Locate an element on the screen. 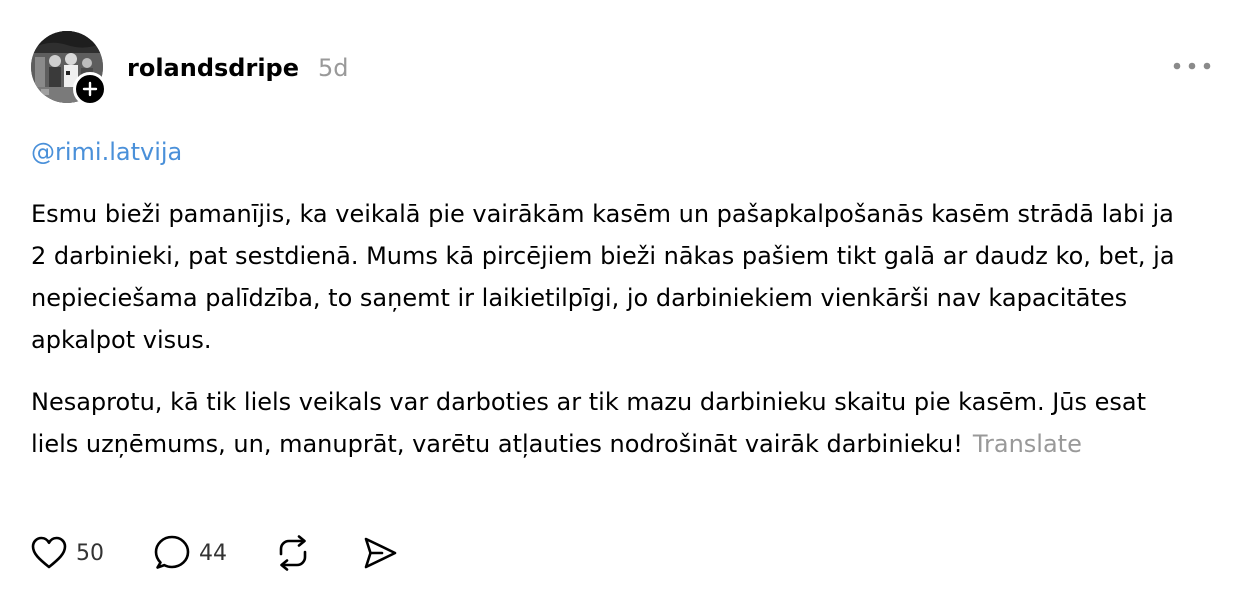  username-link: rolandsdripe is located at coordinates (213, 68).